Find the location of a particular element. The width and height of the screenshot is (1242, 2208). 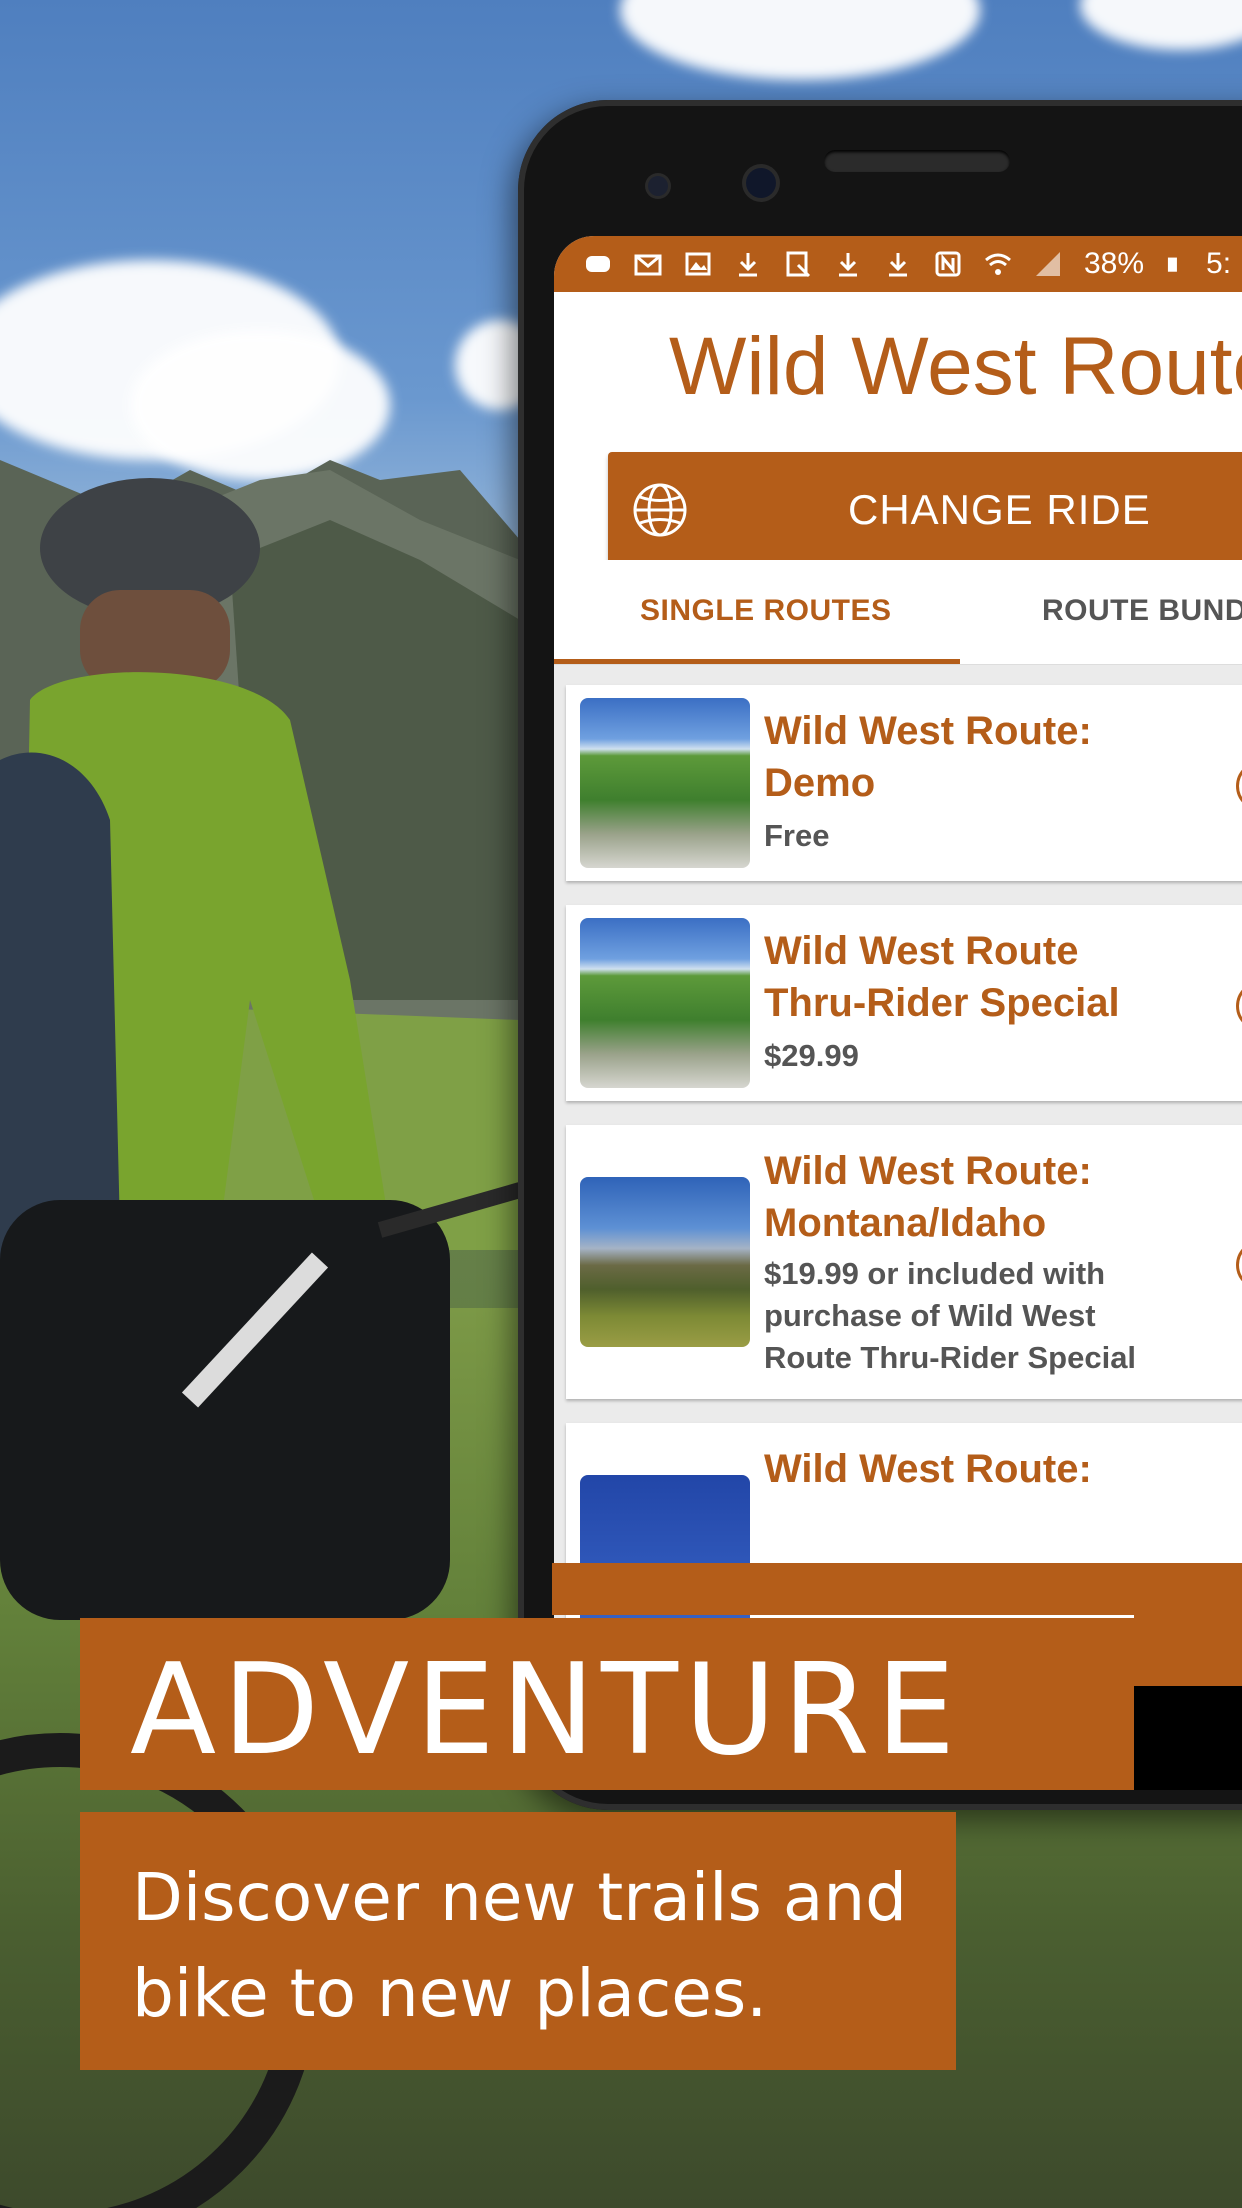

banner-strip is located at coordinates (897, 1589).